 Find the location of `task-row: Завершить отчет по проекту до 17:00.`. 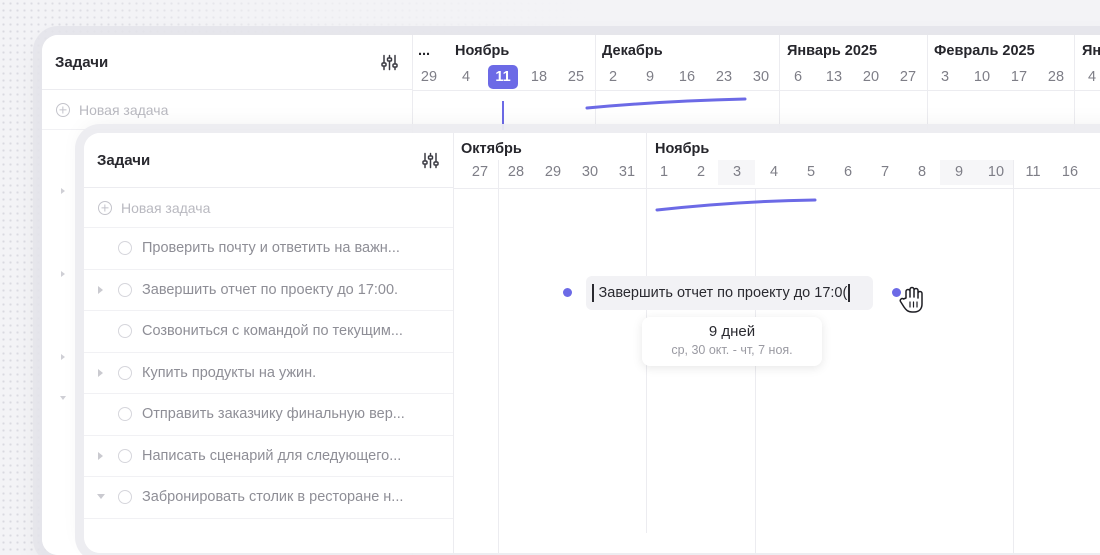

task-row: Завершить отчет по проекту до 17:00. is located at coordinates (268, 290).